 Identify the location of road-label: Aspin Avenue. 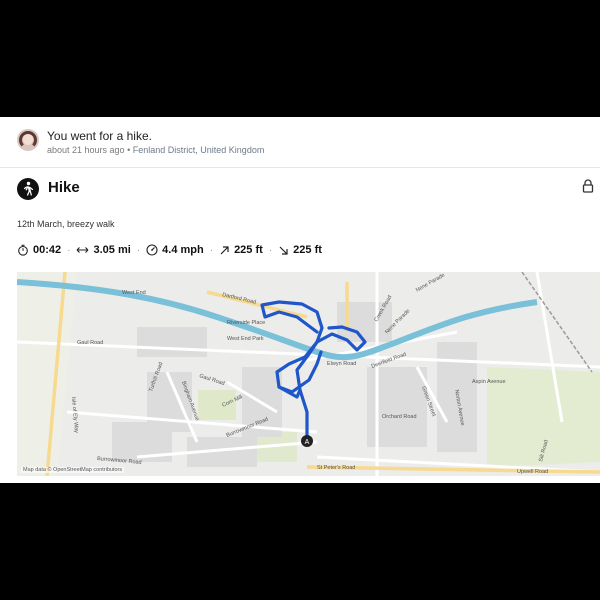
(489, 382).